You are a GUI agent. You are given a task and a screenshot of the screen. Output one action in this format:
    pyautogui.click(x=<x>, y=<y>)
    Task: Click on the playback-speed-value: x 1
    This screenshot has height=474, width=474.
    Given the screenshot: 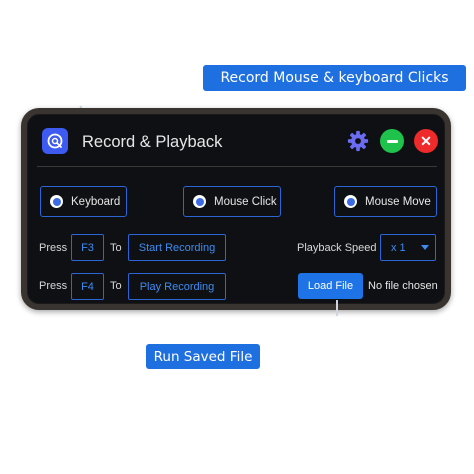 What is the action you would take?
    pyautogui.click(x=398, y=247)
    